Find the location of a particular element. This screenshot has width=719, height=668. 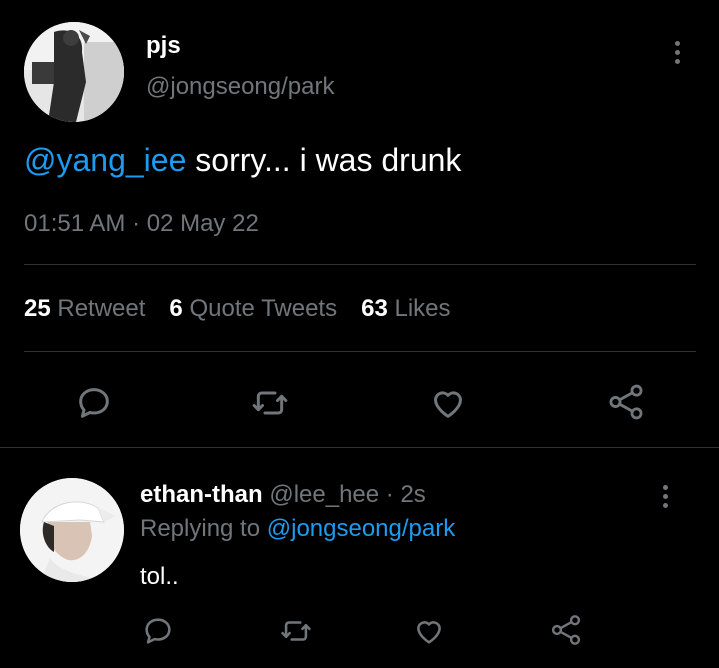

share-button is located at coordinates (626, 402).